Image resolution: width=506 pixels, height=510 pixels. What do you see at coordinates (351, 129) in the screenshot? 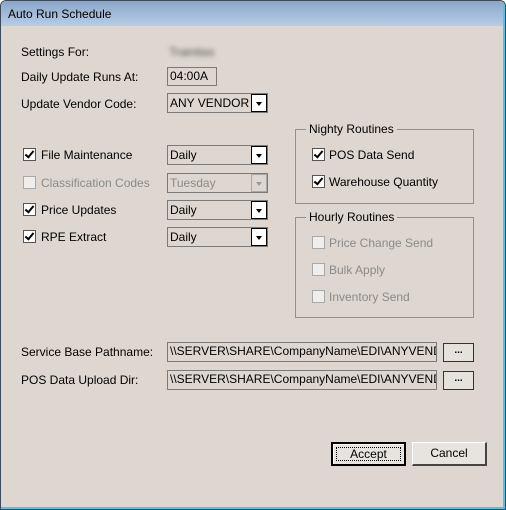
I see `nightly-routines-title: Nighty Routines` at bounding box center [351, 129].